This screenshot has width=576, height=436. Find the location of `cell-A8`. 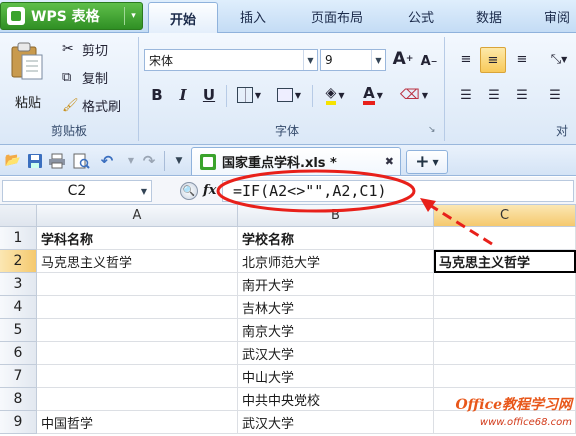

cell-A8 is located at coordinates (137, 399).